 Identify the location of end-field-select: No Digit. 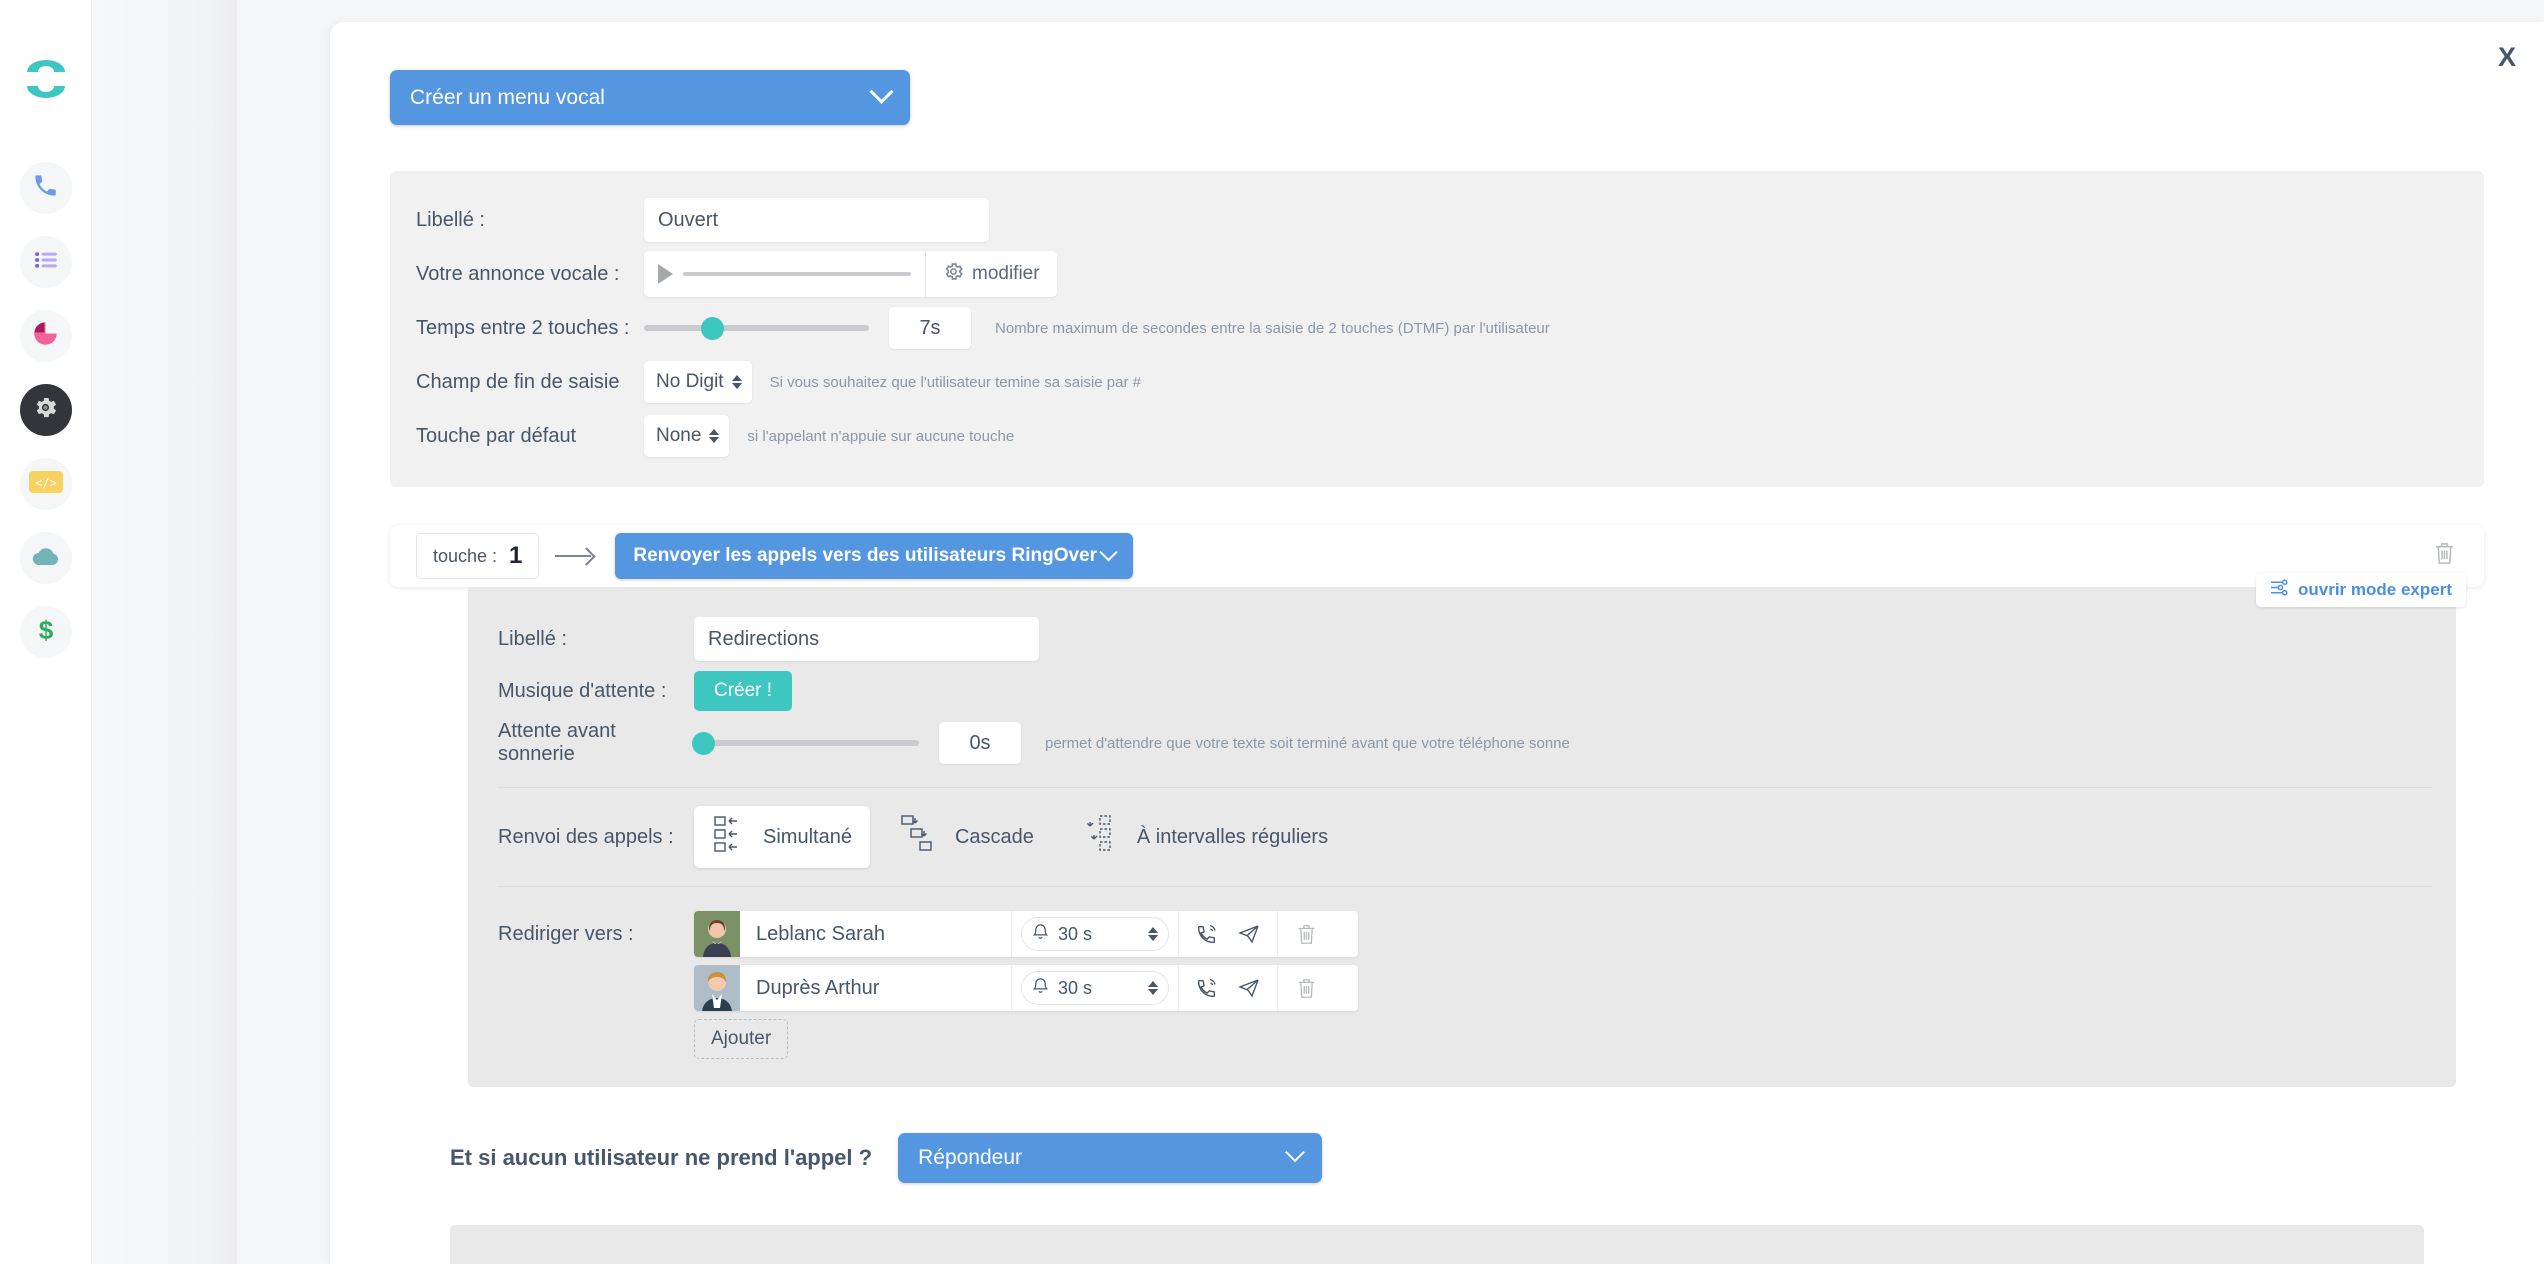
(698, 382).